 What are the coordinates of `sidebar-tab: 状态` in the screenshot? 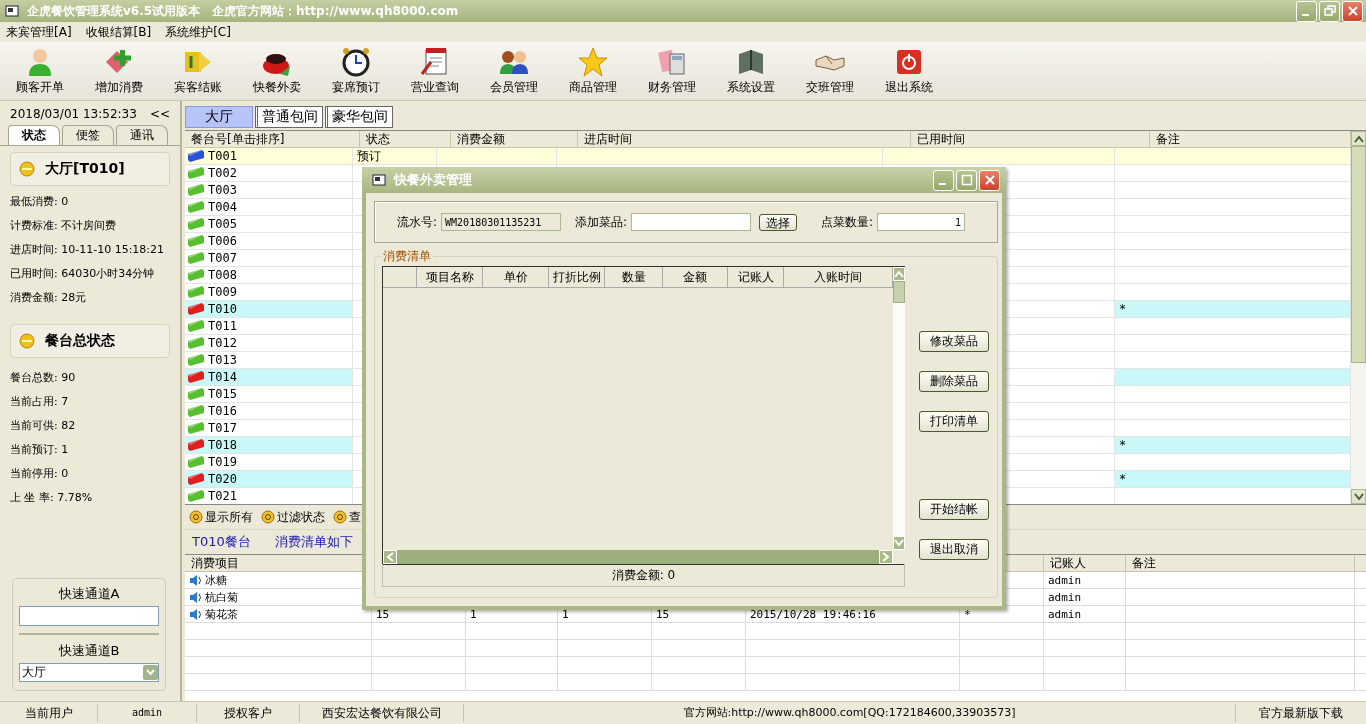 It's located at (34, 135).